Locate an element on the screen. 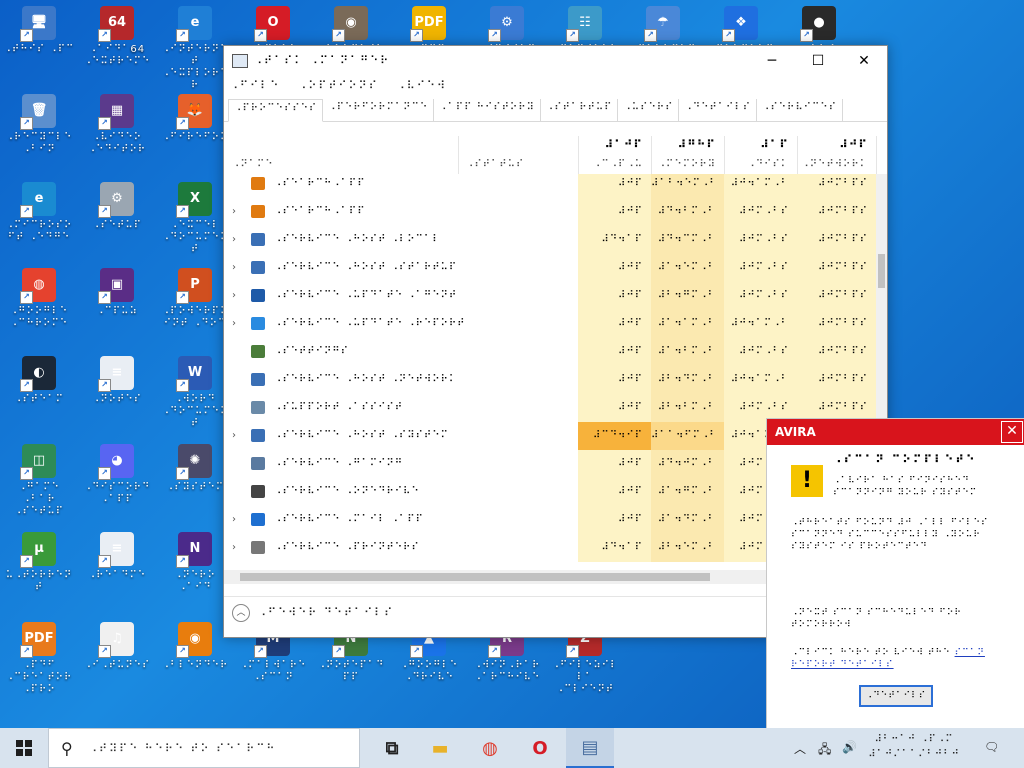  desktop-icon: ▦ ↗ ⠠⠧⠊⠙⠑⠕ ⠠⠑⠙⠊⠞⠕⠗ is located at coordinates (117, 125).